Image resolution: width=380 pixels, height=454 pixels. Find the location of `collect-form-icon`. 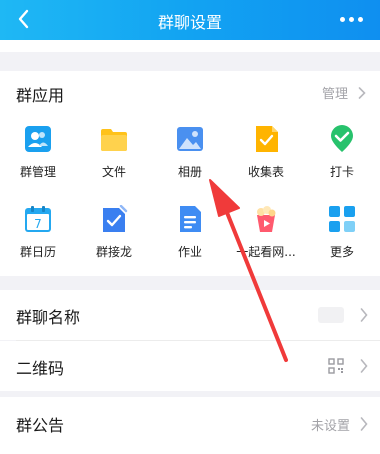

collect-form-icon is located at coordinates (267, 139).